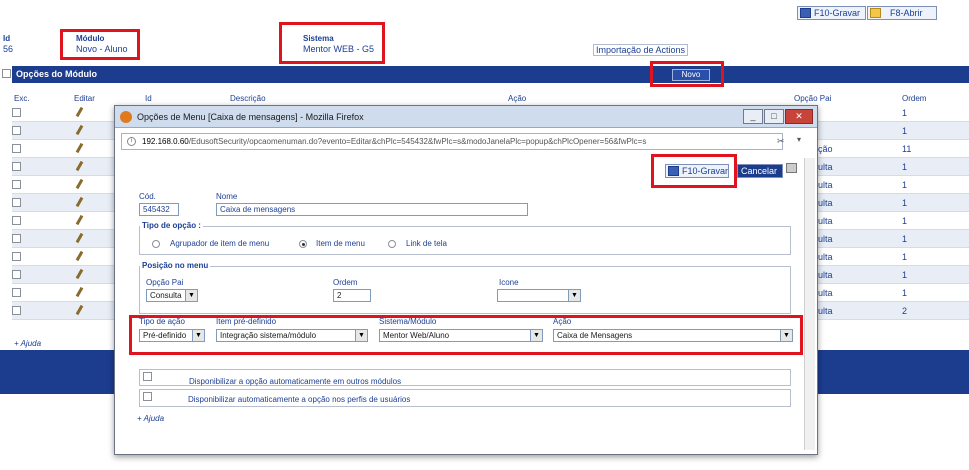 The width and height of the screenshot is (969, 470). Describe the element at coordinates (147, 376) in the screenshot. I see `check1-checkbox` at that location.